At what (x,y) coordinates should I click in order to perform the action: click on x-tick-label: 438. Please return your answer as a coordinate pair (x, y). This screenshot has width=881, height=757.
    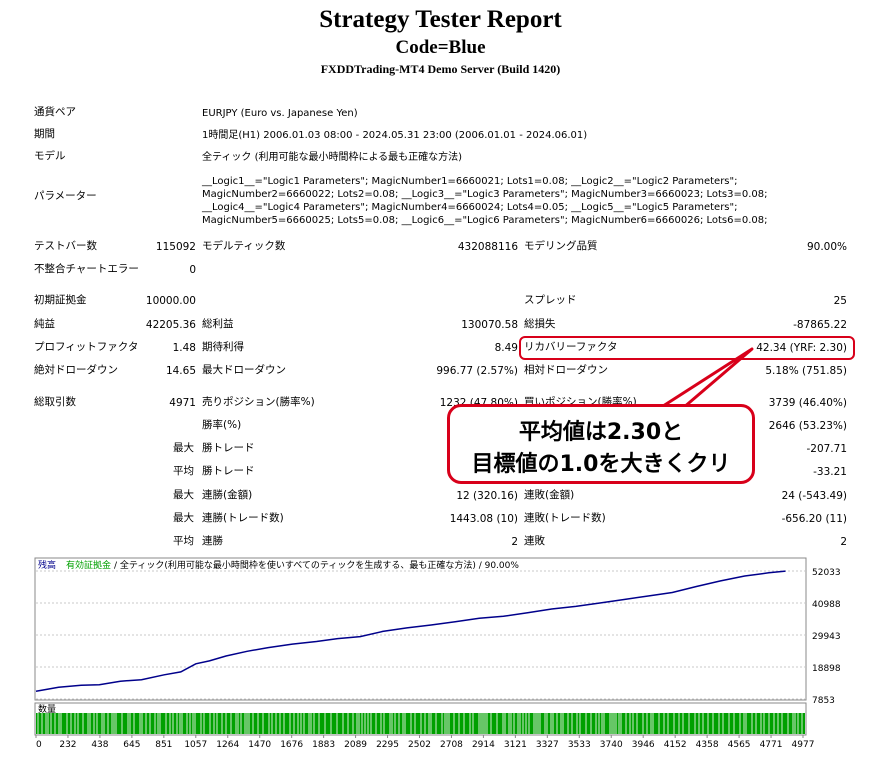
    Looking at the image, I should click on (99, 745).